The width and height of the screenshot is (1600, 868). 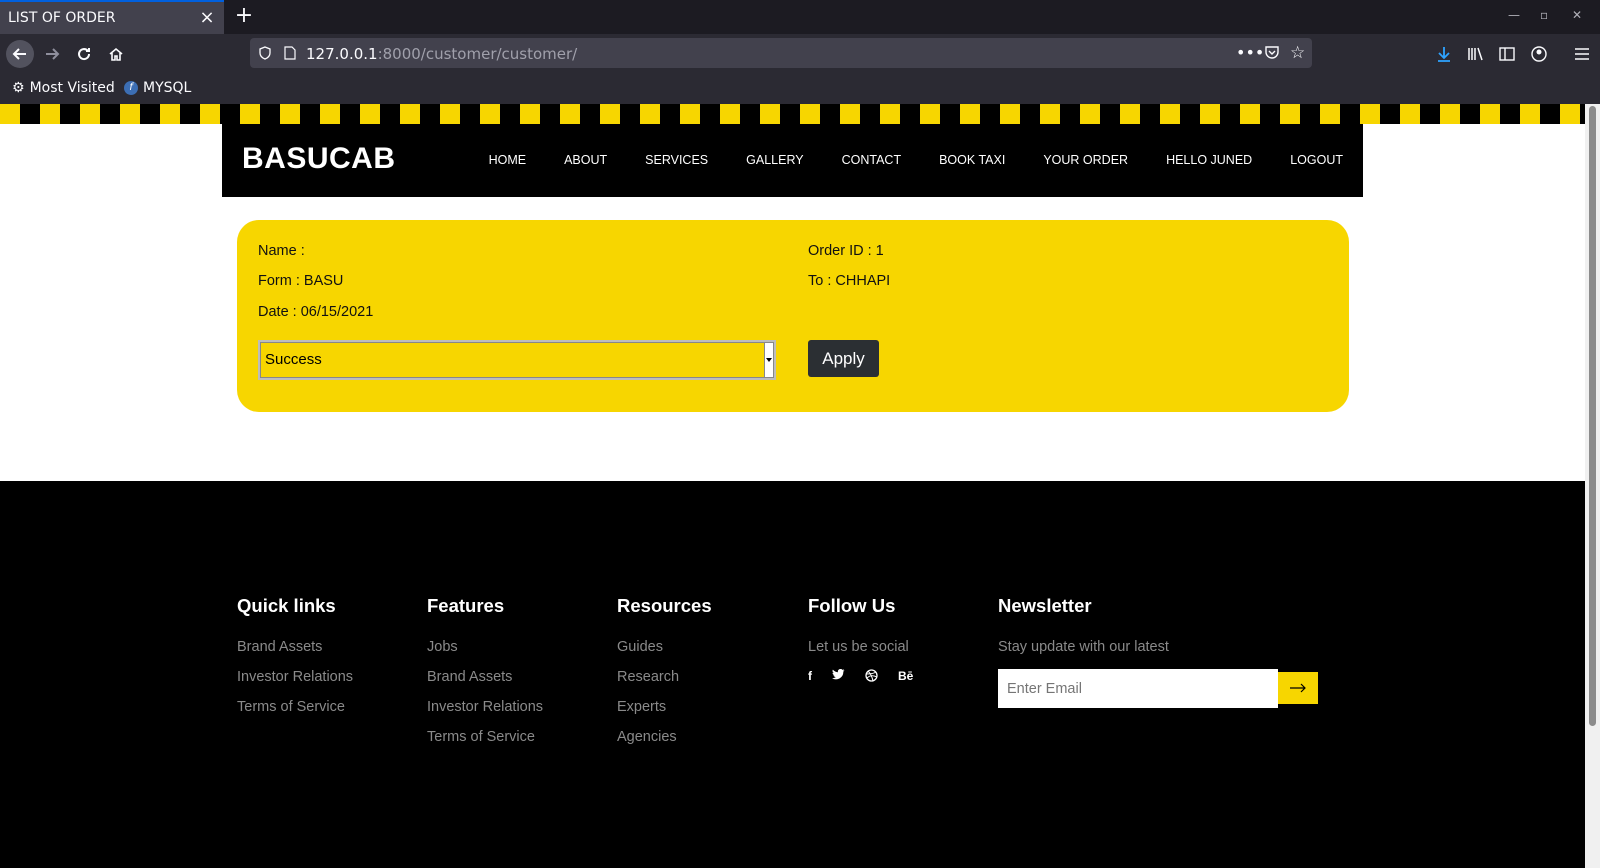 What do you see at coordinates (1085, 160) in the screenshot?
I see `menu-your-order: YOUR ORDER` at bounding box center [1085, 160].